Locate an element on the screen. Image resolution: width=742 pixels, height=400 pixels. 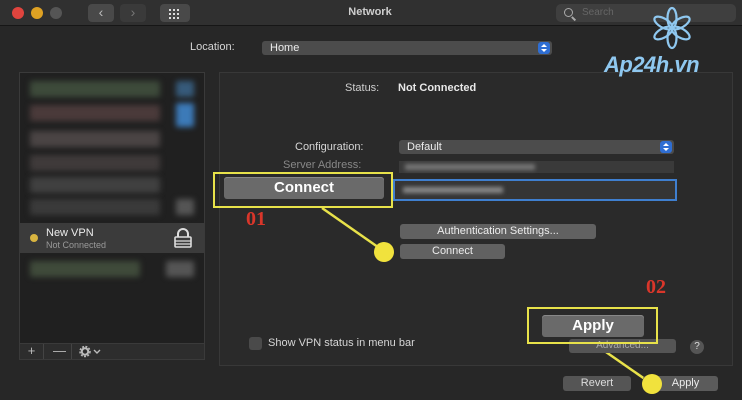
location-label: Location: is located at coordinates (212, 47).